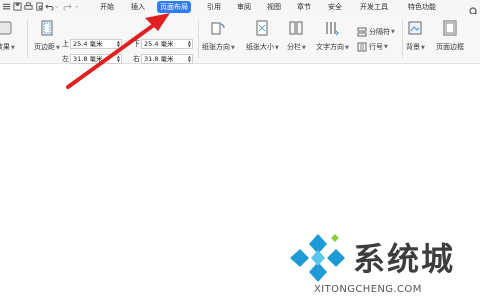 The width and height of the screenshot is (480, 303). I want to click on orientation-button: 纸张方向▼, so click(218, 36).